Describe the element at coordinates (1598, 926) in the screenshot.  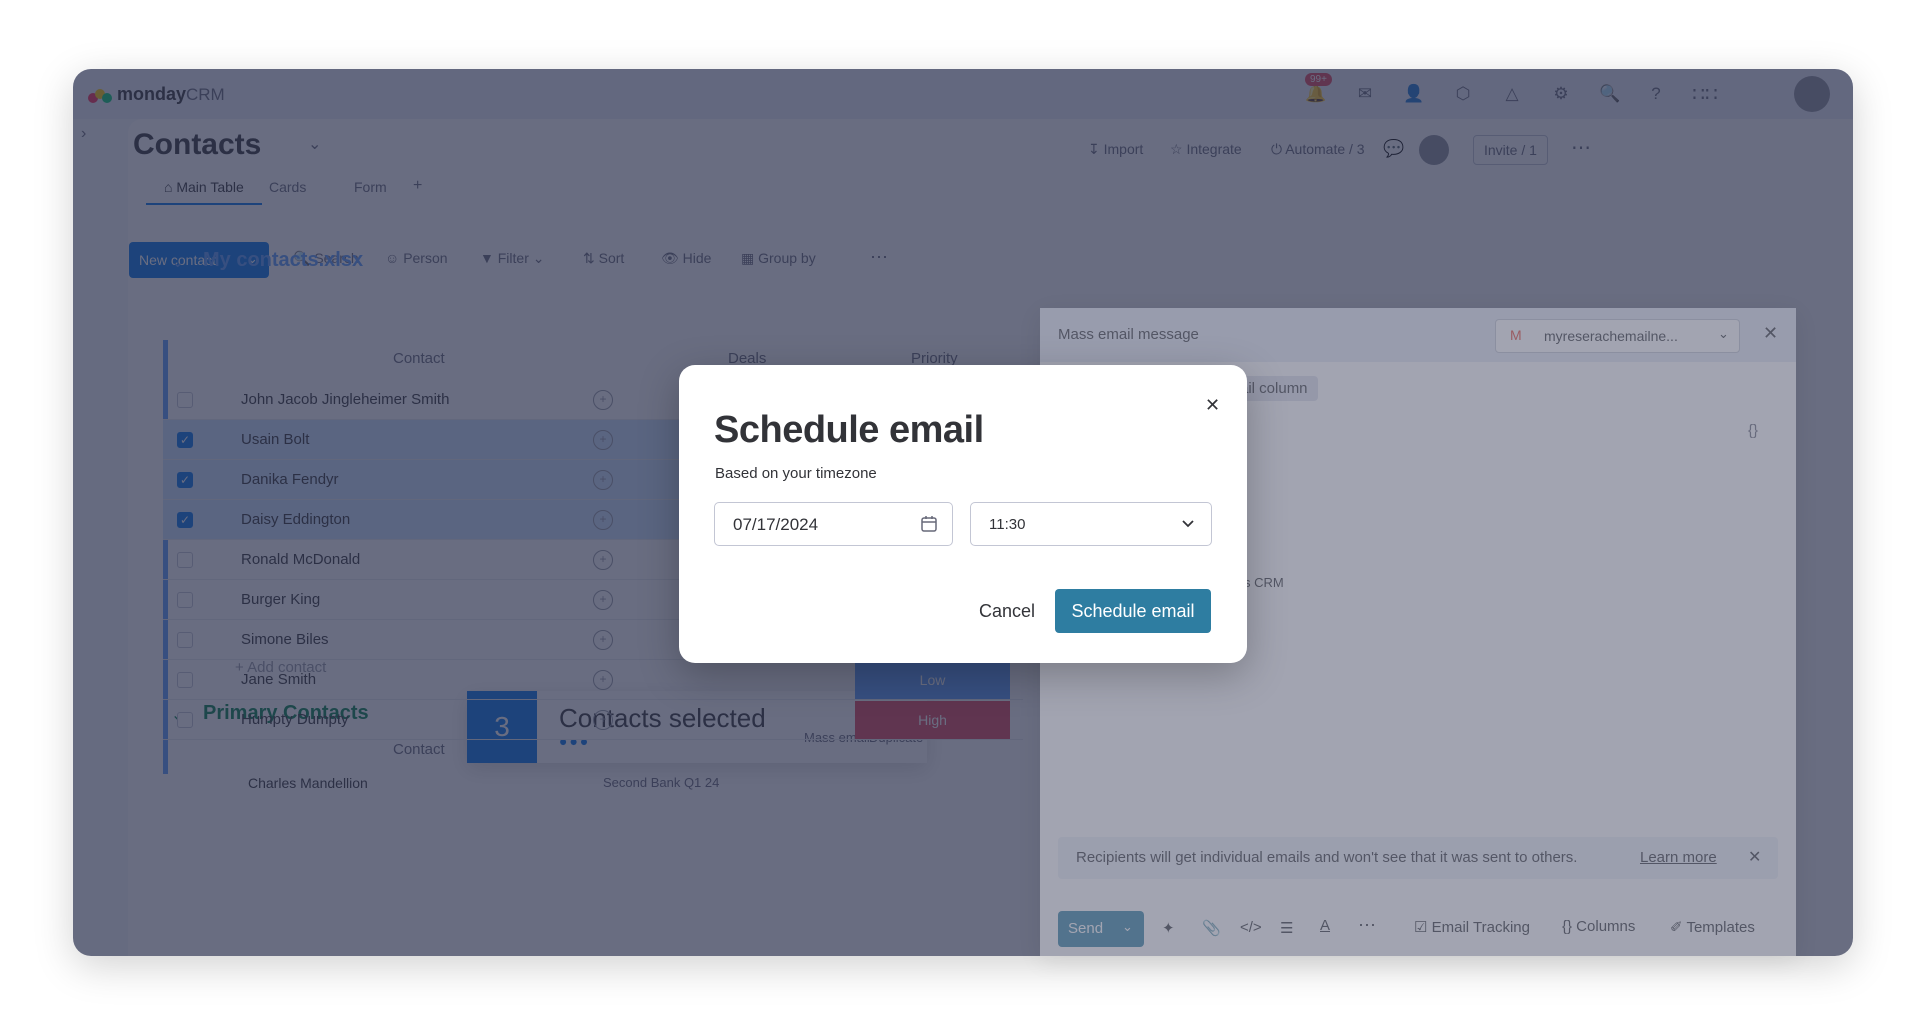
I see `columns-button: {} Columns` at that location.